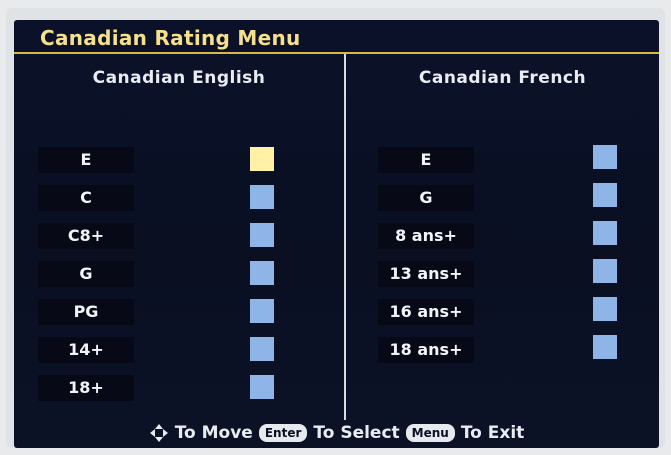 The width and height of the screenshot is (671, 455). I want to click on rating-row-english-18: 18+, so click(179, 388).